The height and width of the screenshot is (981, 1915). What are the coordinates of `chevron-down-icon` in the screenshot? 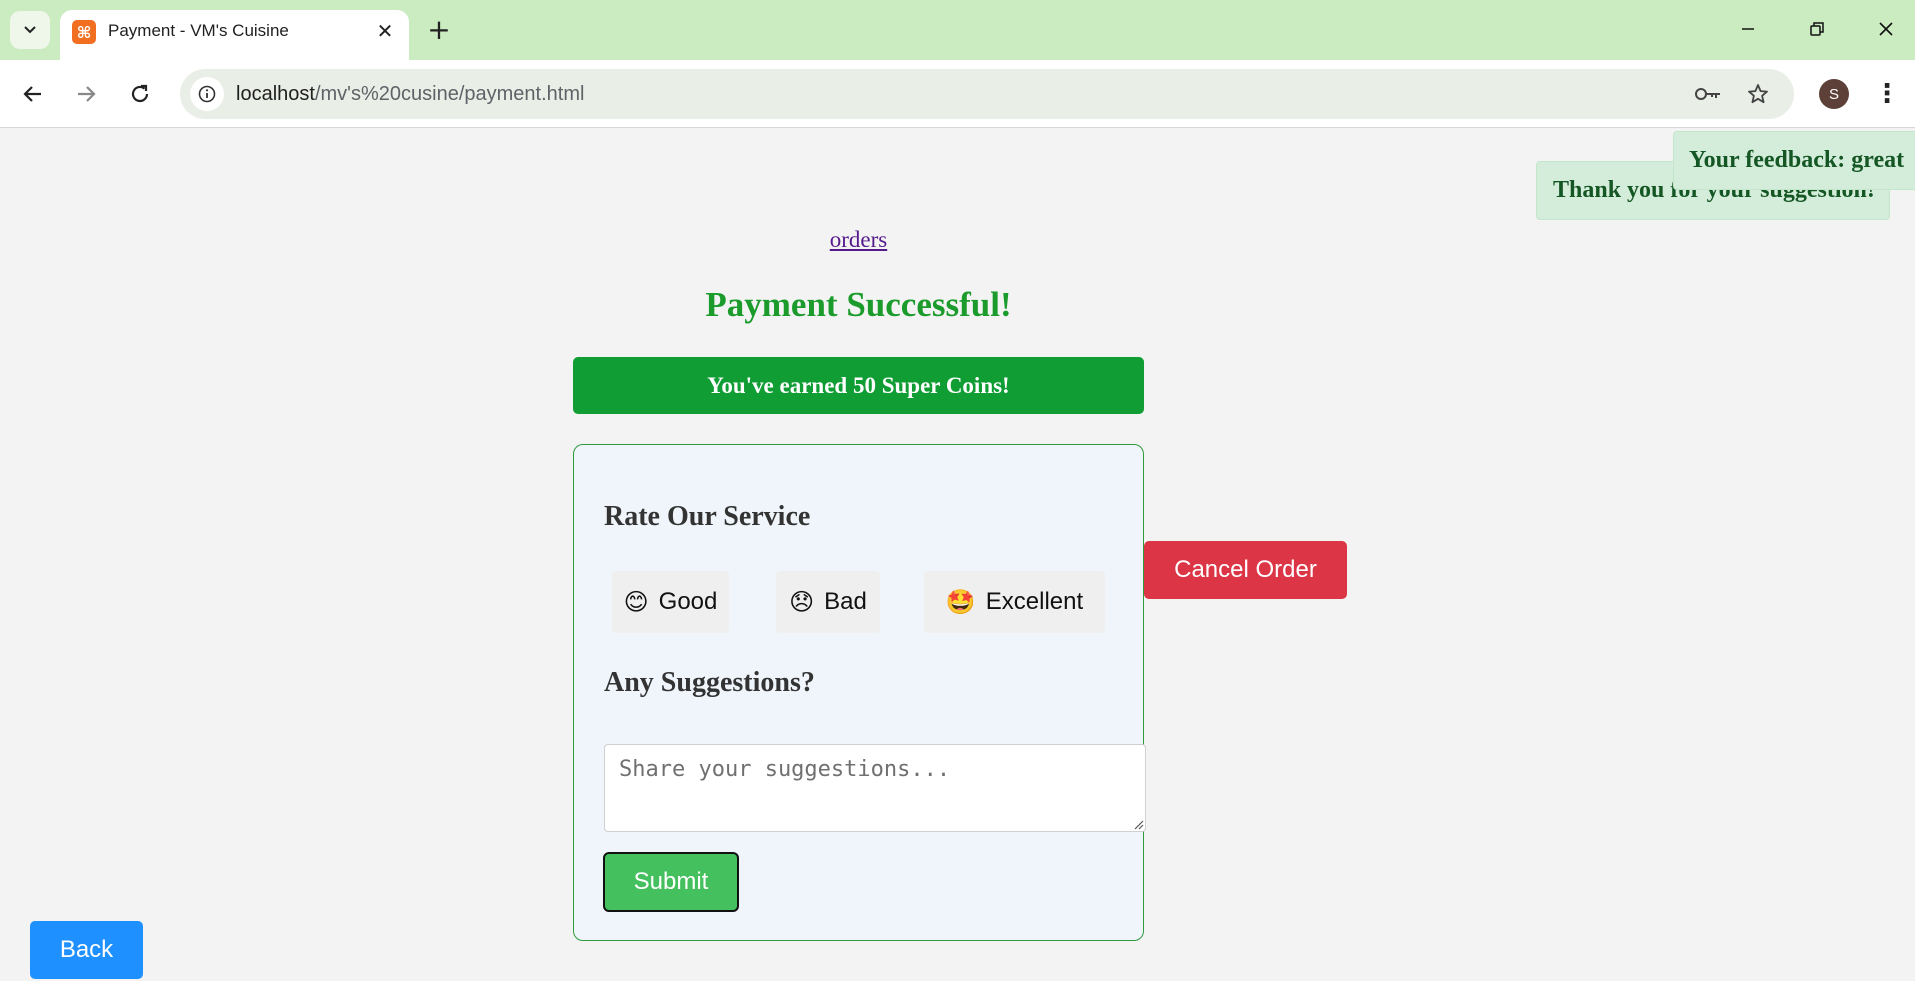 It's located at (30, 30).